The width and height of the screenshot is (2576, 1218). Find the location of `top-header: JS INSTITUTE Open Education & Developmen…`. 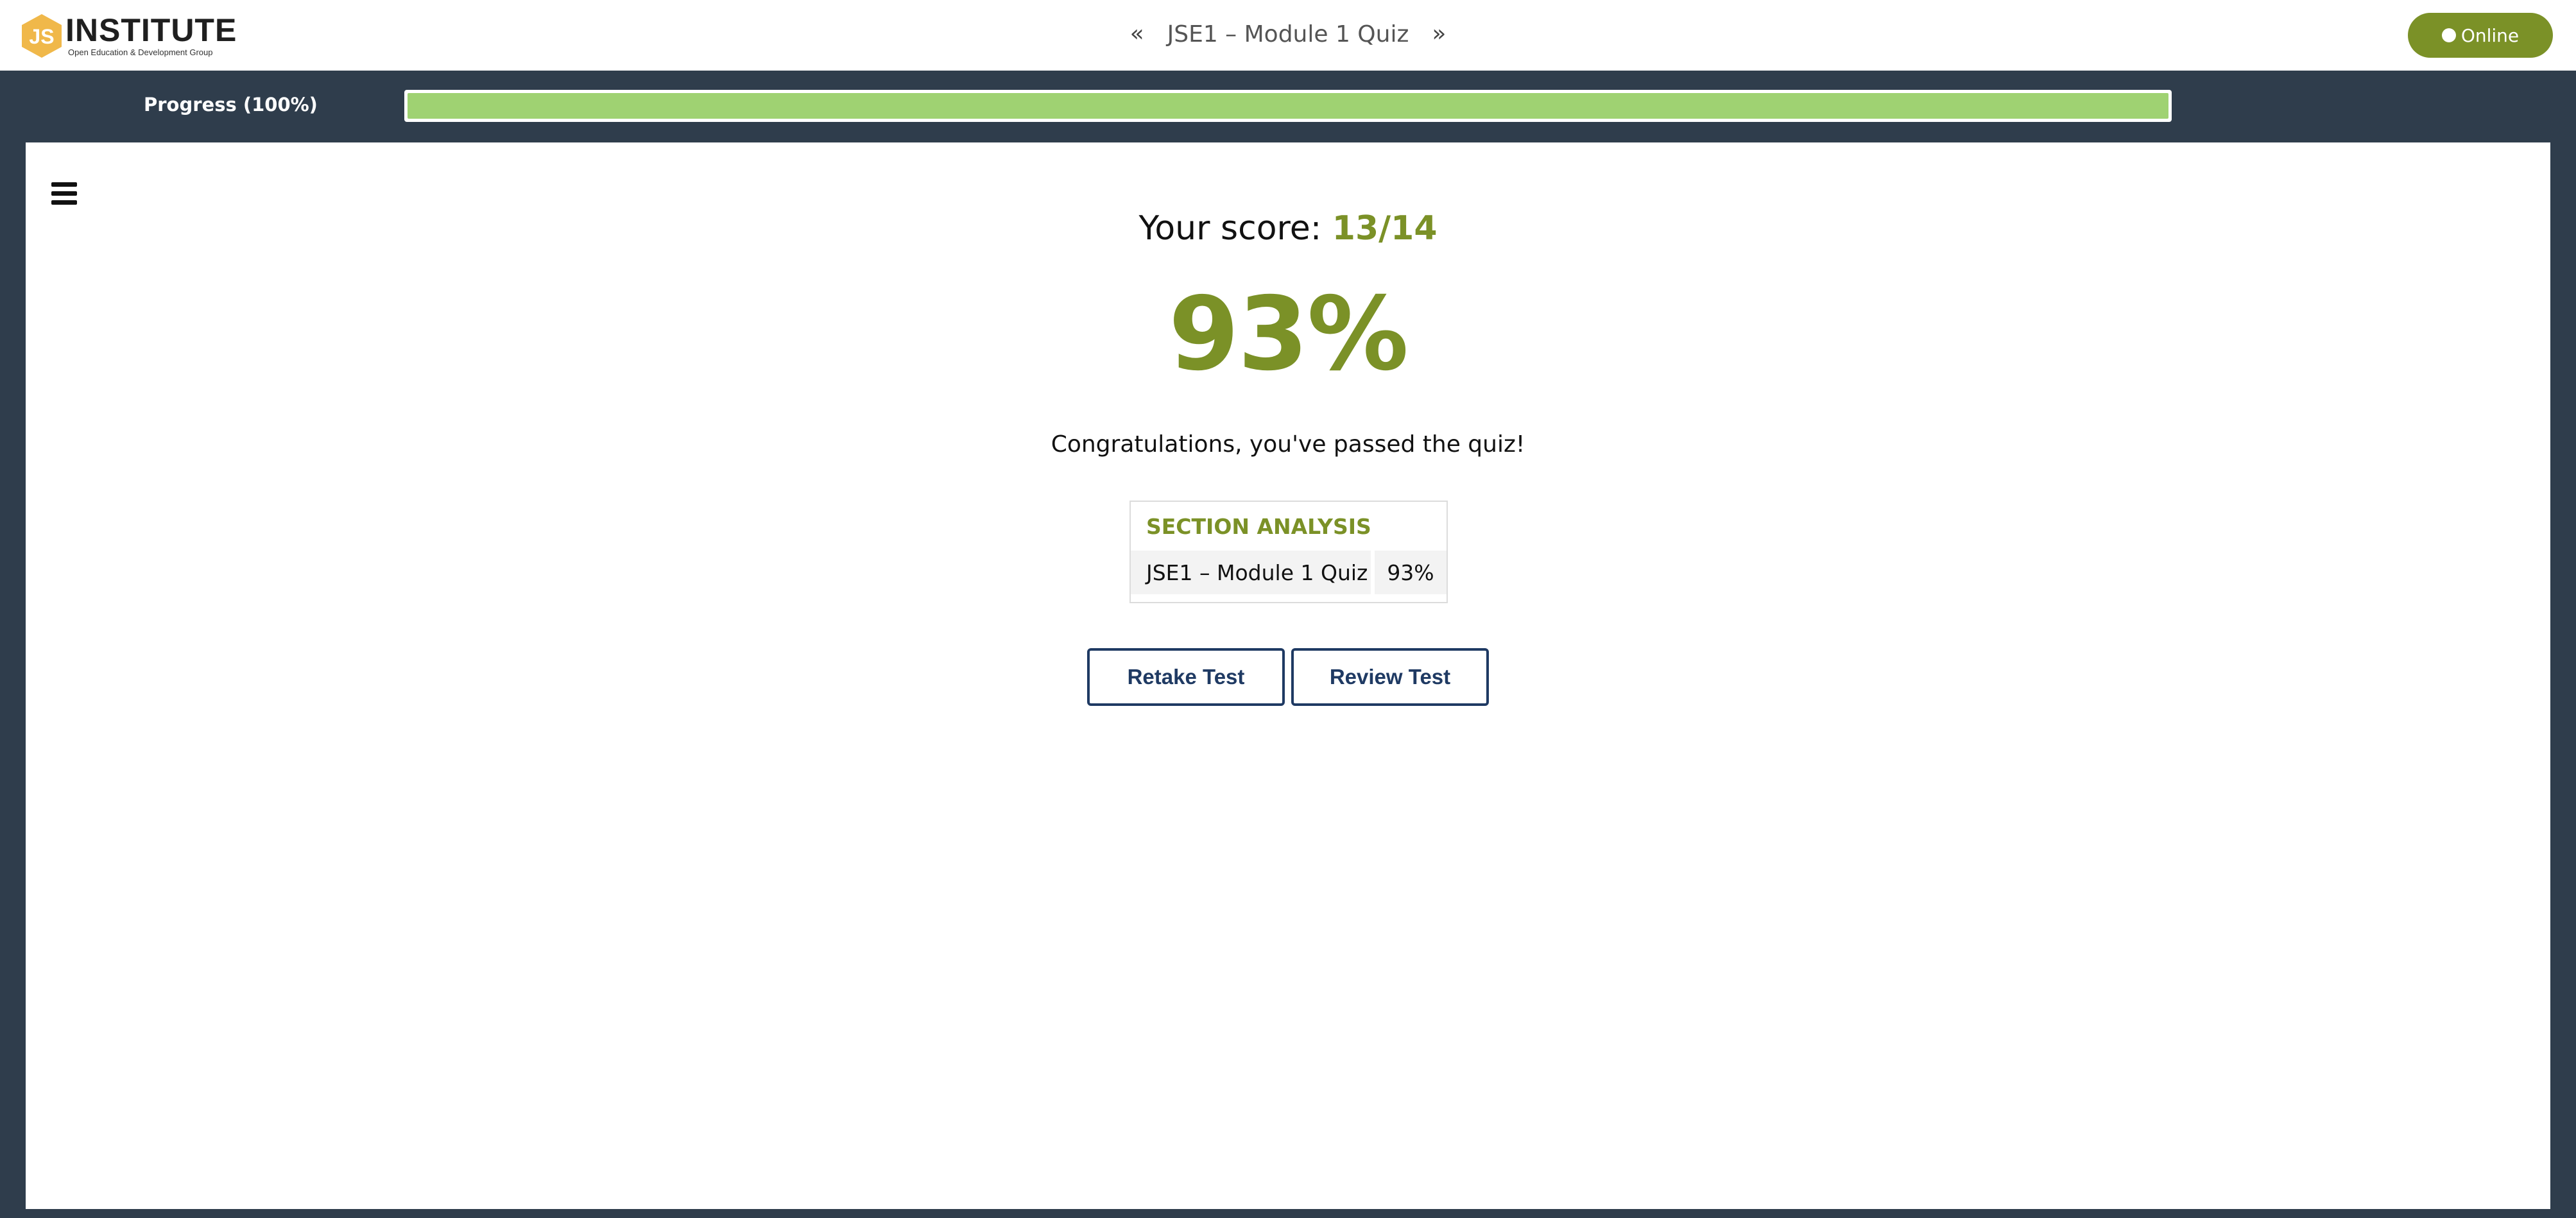

top-header: JS INSTITUTE Open Education & Developmen… is located at coordinates (1288, 35).